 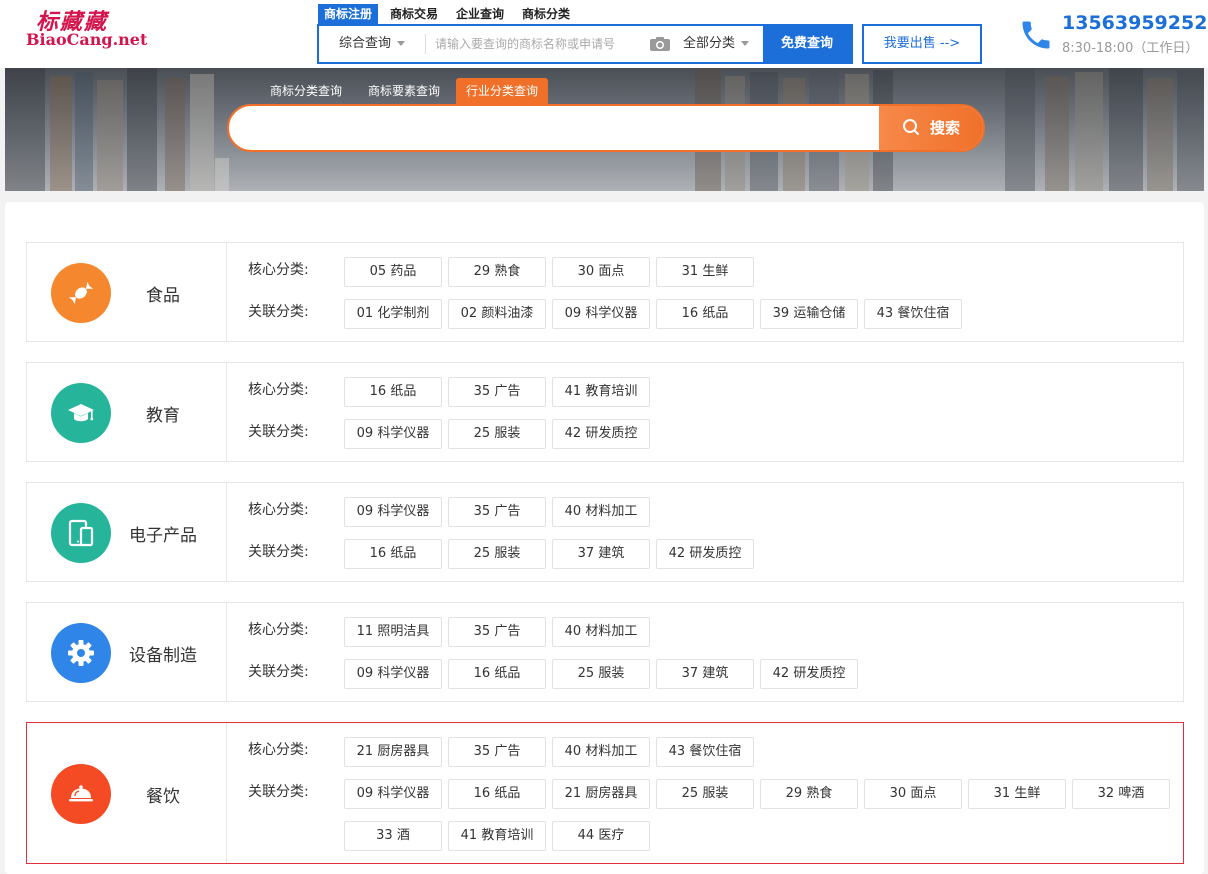 I want to click on banner-search-box: 搜索, so click(x=606, y=128).